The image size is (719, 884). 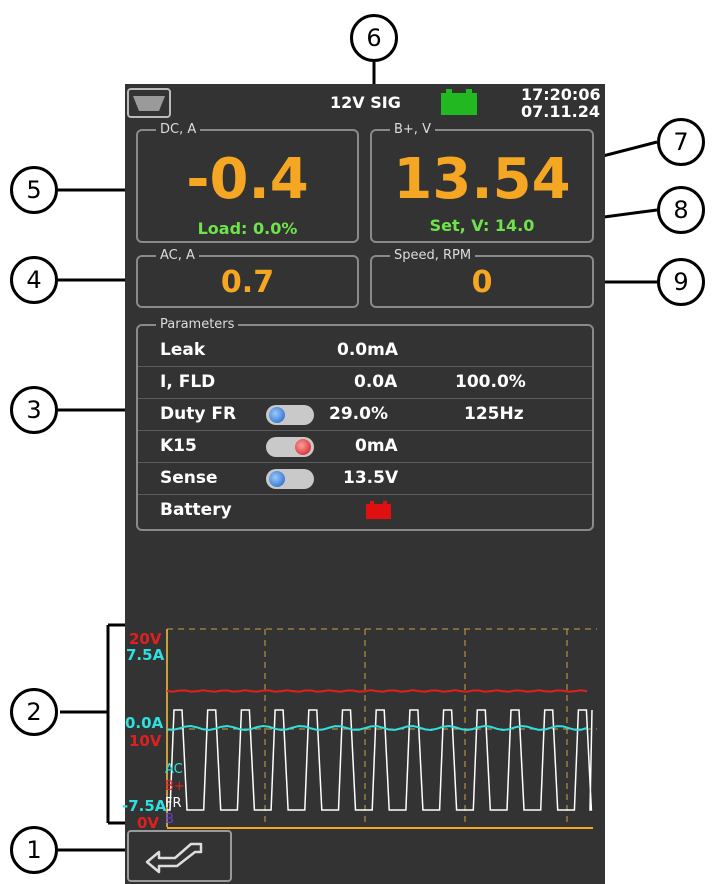 What do you see at coordinates (290, 479) in the screenshot?
I see `sense-toggle` at bounding box center [290, 479].